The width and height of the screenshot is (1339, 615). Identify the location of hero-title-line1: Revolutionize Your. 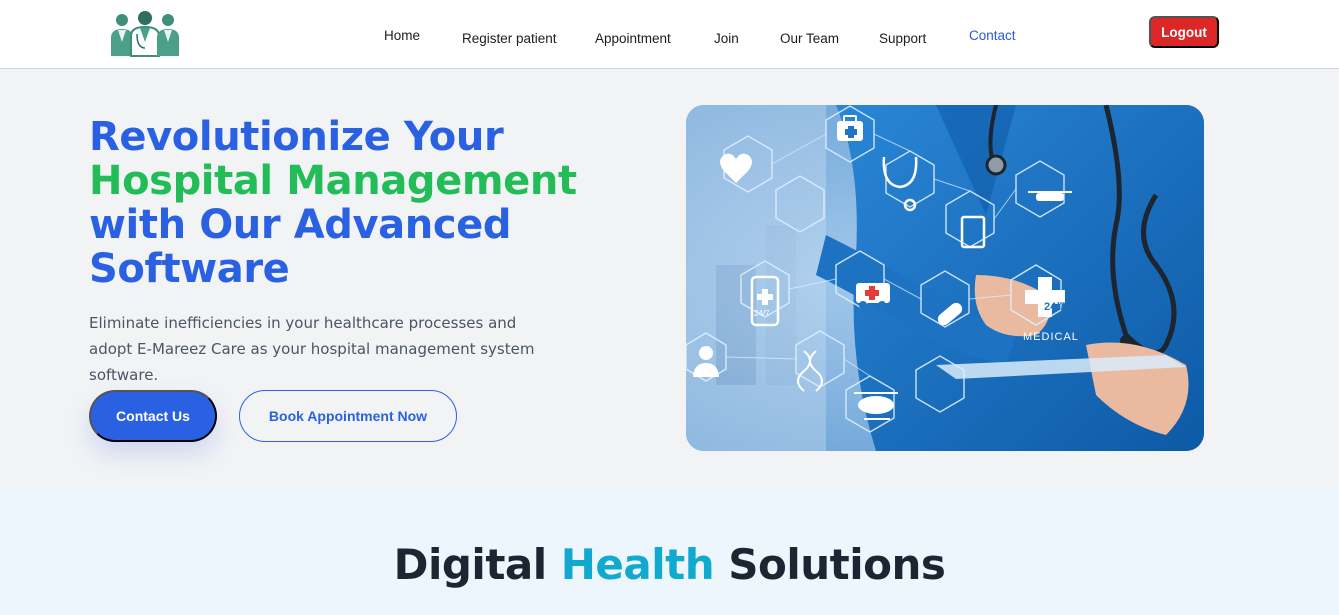
(296, 137).